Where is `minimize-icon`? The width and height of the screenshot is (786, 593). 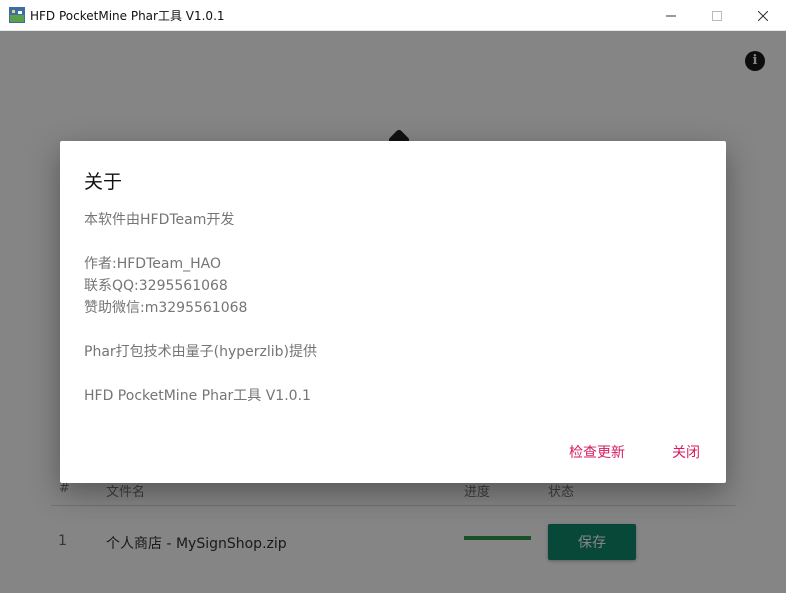 minimize-icon is located at coordinates (671, 15).